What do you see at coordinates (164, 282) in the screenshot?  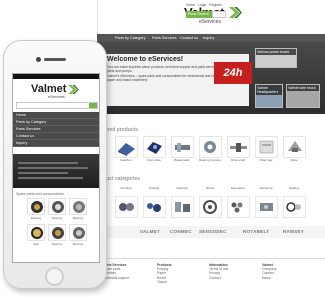 I see `footer-link: Tissue` at bounding box center [164, 282].